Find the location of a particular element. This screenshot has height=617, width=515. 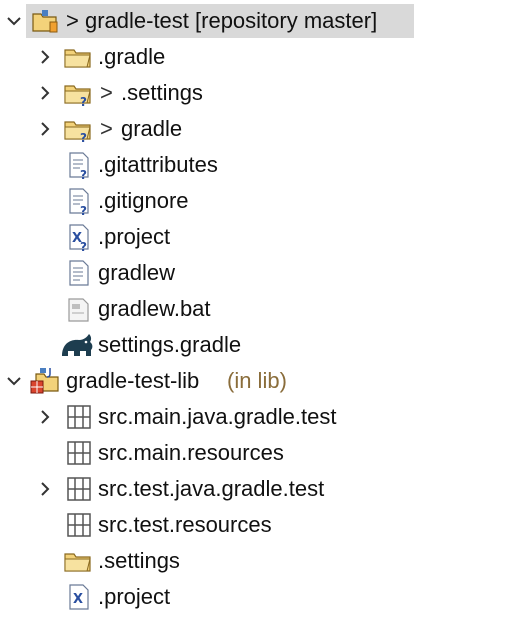

tree-item-gradlew: gradlew is located at coordinates (257, 273).